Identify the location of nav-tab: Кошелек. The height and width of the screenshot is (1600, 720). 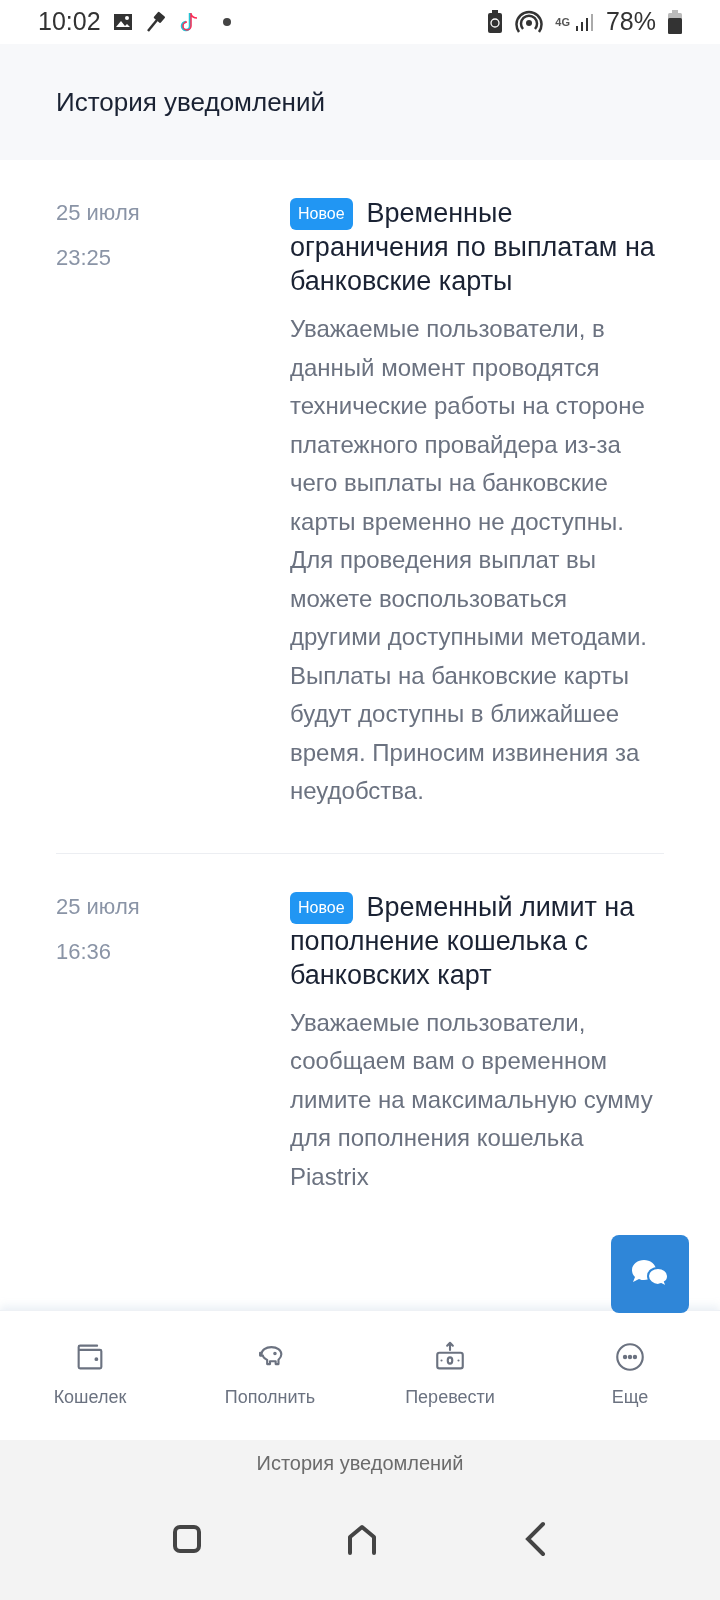
(90, 1375).